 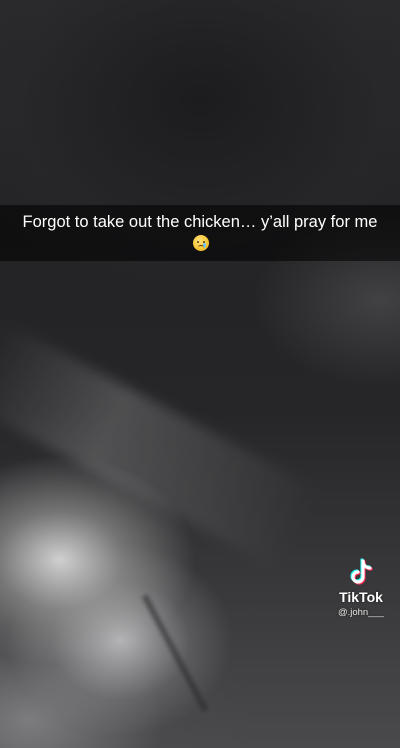 I want to click on tiktok-user-handle: @.john___, so click(x=361, y=612).